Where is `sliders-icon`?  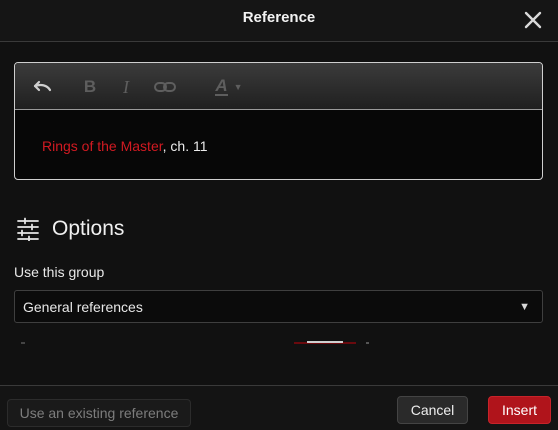 sliders-icon is located at coordinates (28, 229).